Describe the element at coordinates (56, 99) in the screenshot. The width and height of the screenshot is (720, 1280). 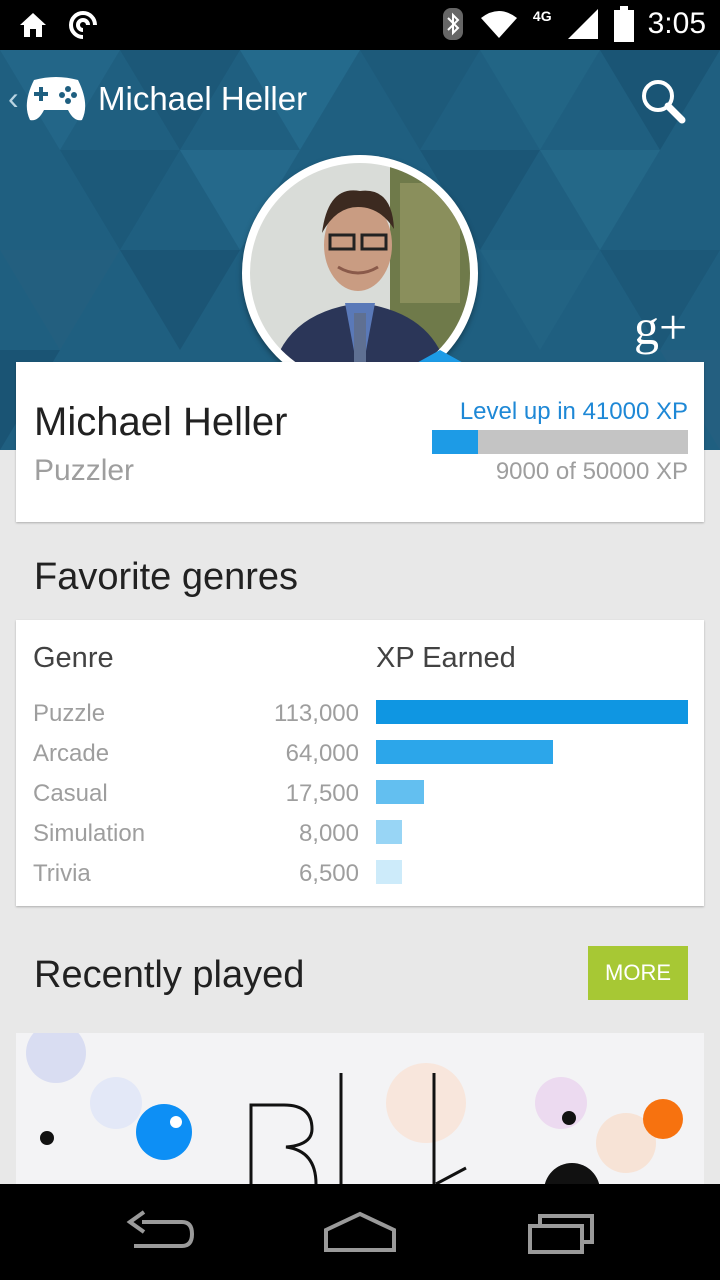
I see `gamepad-icon` at that location.